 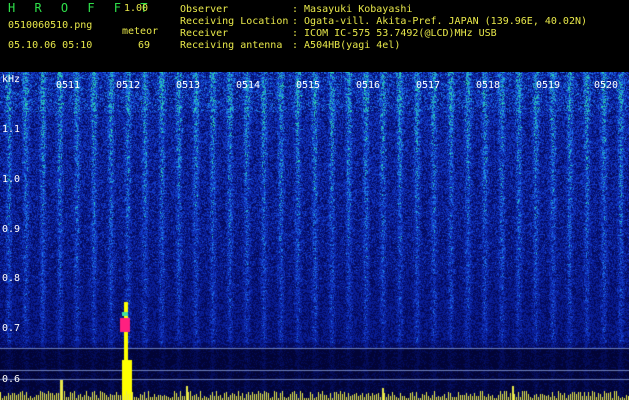 What do you see at coordinates (488, 85) in the screenshot?
I see `x-tick-label: 0518` at bounding box center [488, 85].